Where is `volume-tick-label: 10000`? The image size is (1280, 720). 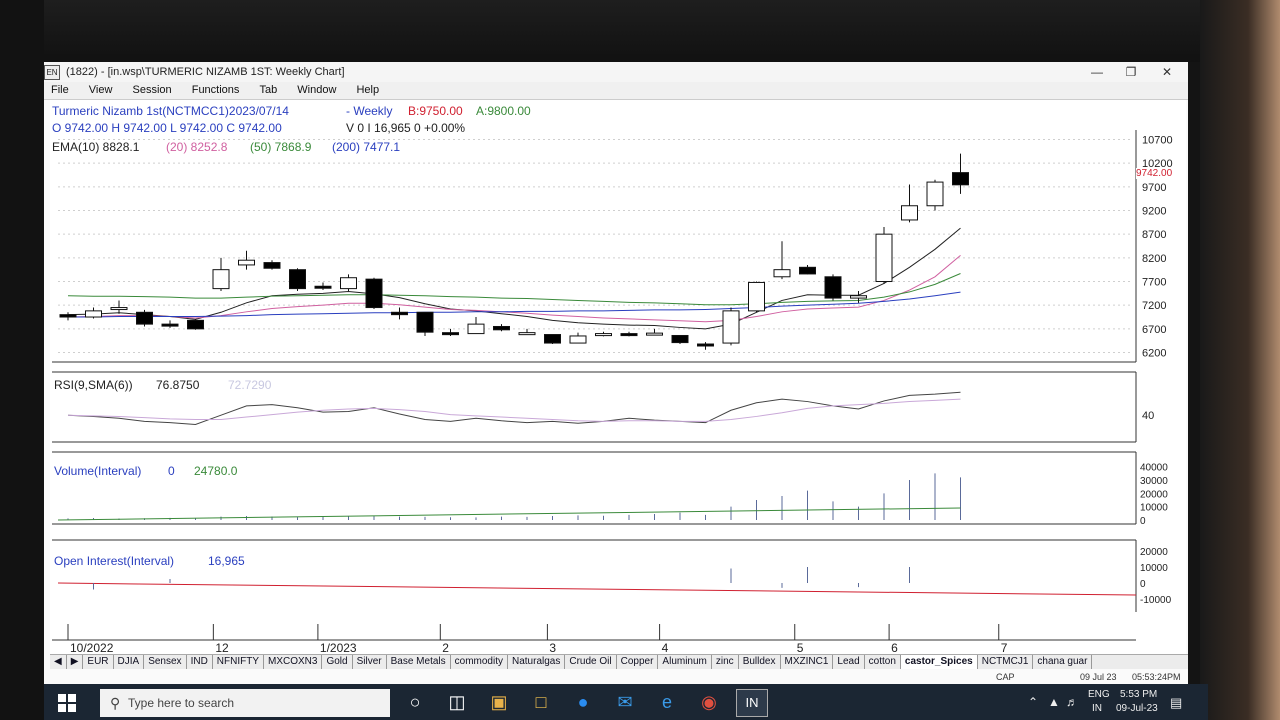 volume-tick-label: 10000 is located at coordinates (1154, 508).